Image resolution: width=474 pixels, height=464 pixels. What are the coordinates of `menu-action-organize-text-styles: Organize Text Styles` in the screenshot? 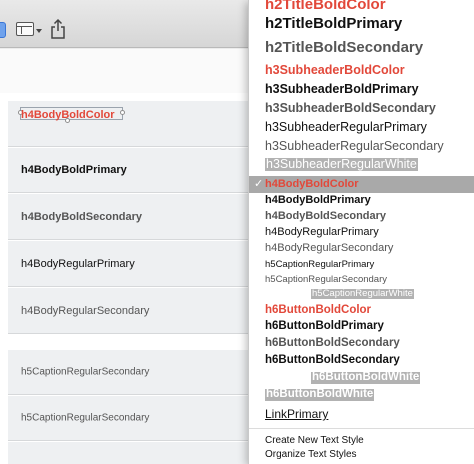 It's located at (361, 455).